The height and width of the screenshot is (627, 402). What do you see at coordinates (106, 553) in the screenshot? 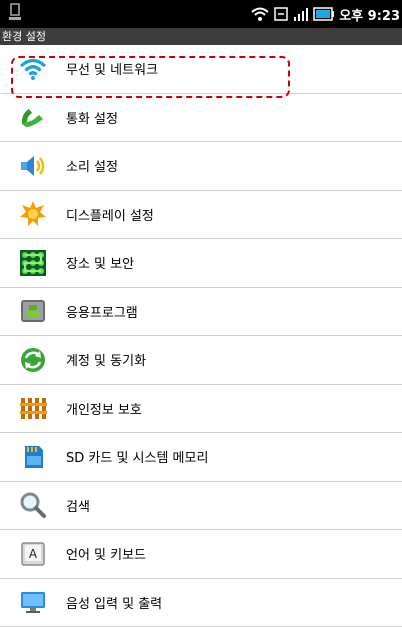
I see `list-item-label: 언어 및 키보드` at bounding box center [106, 553].